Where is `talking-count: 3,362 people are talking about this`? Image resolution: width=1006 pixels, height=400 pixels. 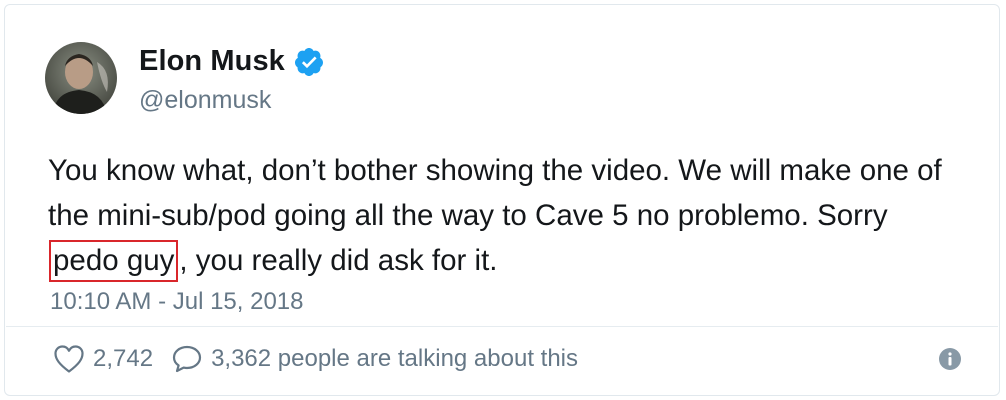 talking-count: 3,362 people are talking about this is located at coordinates (394, 358).